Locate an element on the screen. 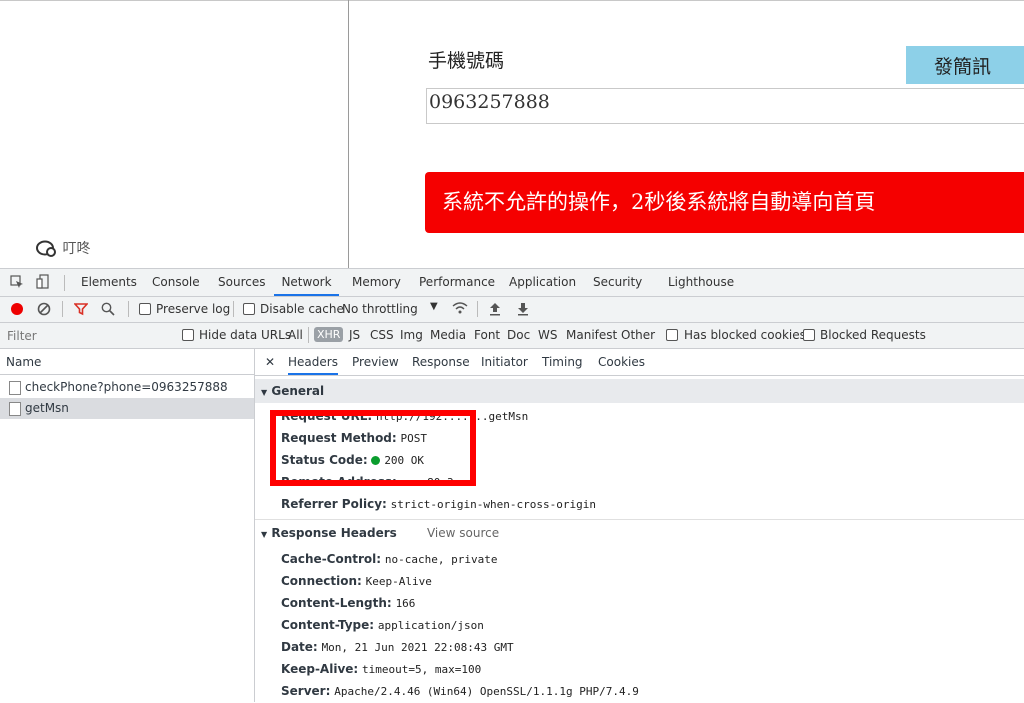  header-value: timeout=5, max=100 is located at coordinates (422, 669).